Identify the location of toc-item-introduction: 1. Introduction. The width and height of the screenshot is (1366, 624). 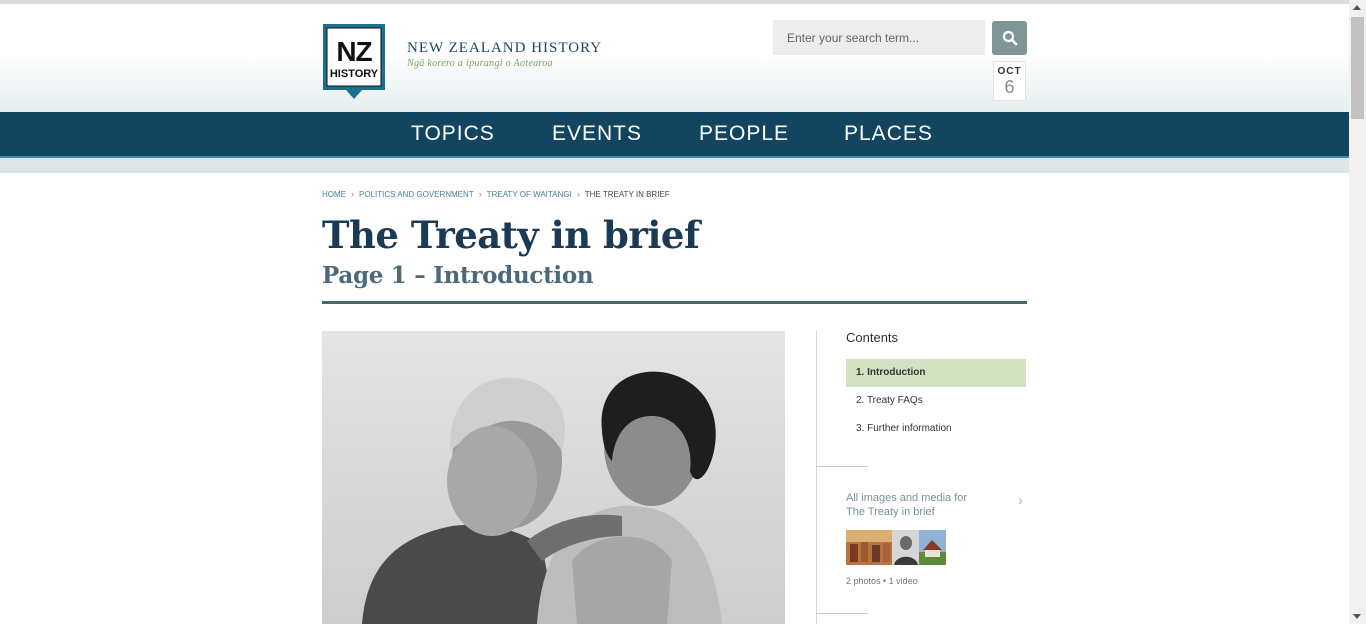
(936, 373).